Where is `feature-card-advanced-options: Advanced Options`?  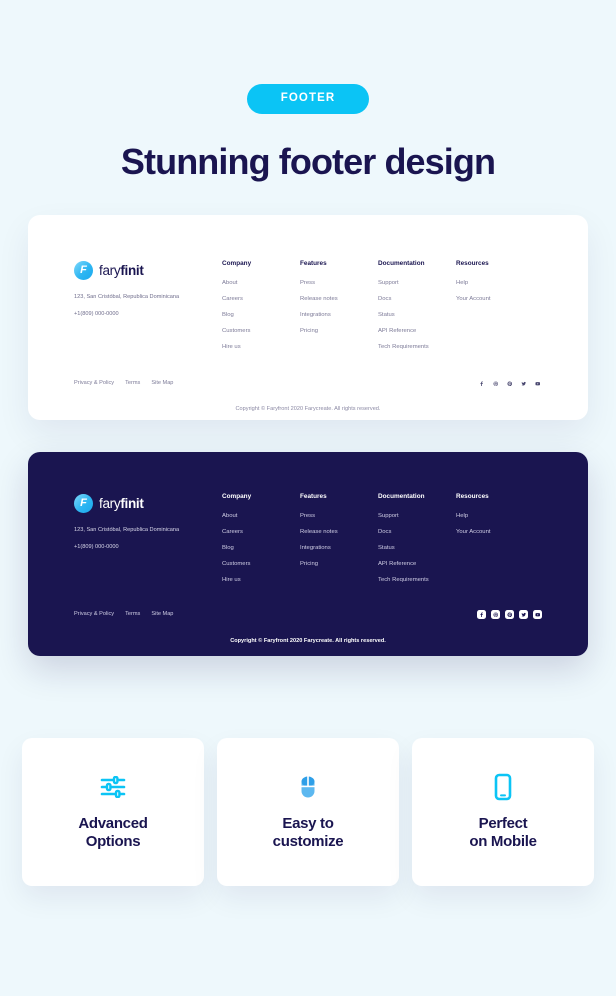
feature-card-advanced-options: Advanced Options is located at coordinates (113, 812).